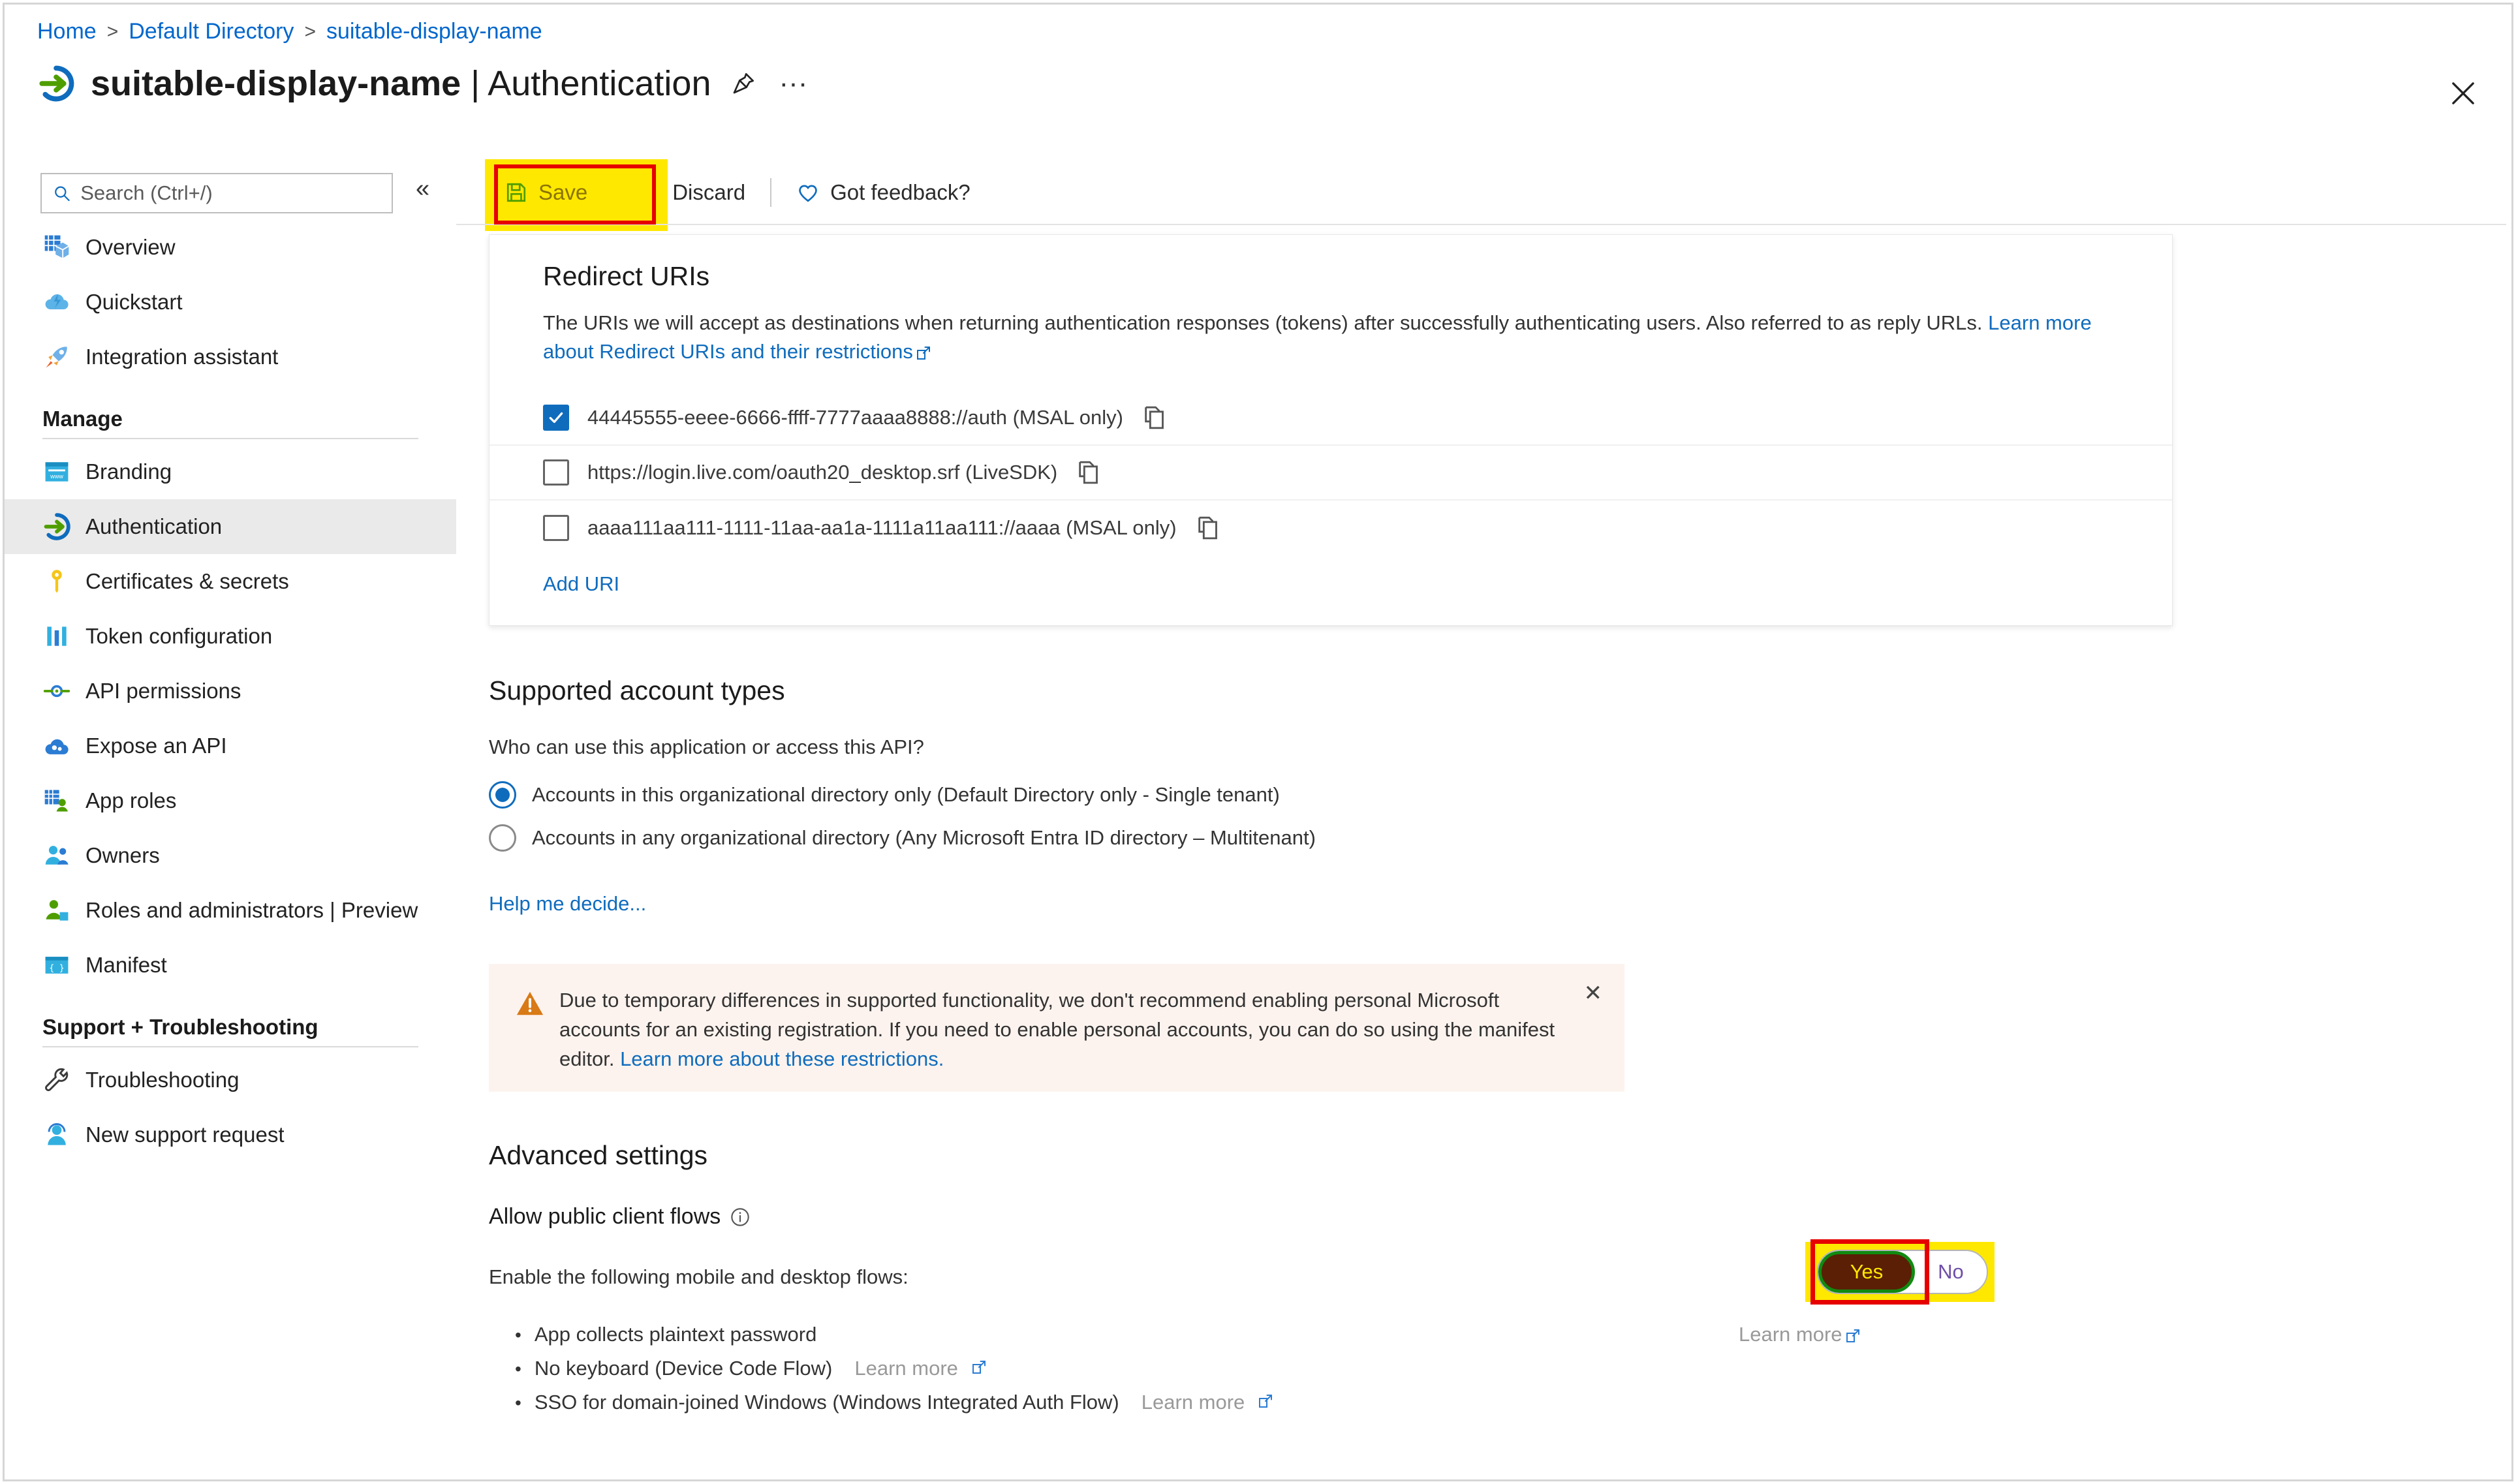  What do you see at coordinates (626, 276) in the screenshot?
I see `redirect-uris-heading: Redirect URIs` at bounding box center [626, 276].